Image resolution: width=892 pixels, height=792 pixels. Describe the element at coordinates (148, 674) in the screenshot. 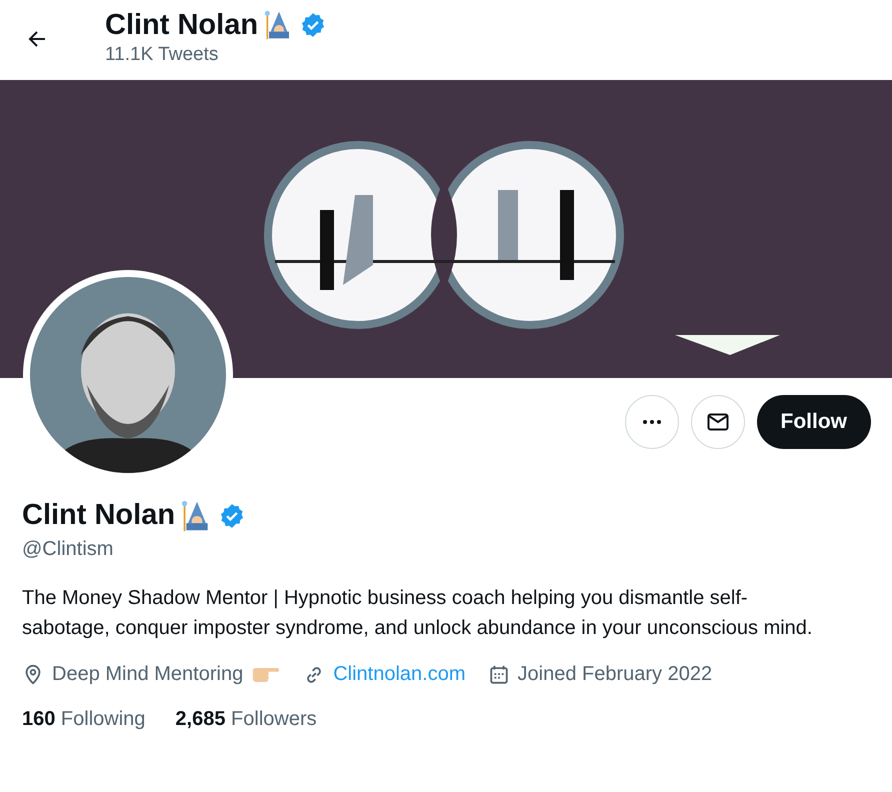

I see `location-text: Deep Mind Mentoring` at that location.